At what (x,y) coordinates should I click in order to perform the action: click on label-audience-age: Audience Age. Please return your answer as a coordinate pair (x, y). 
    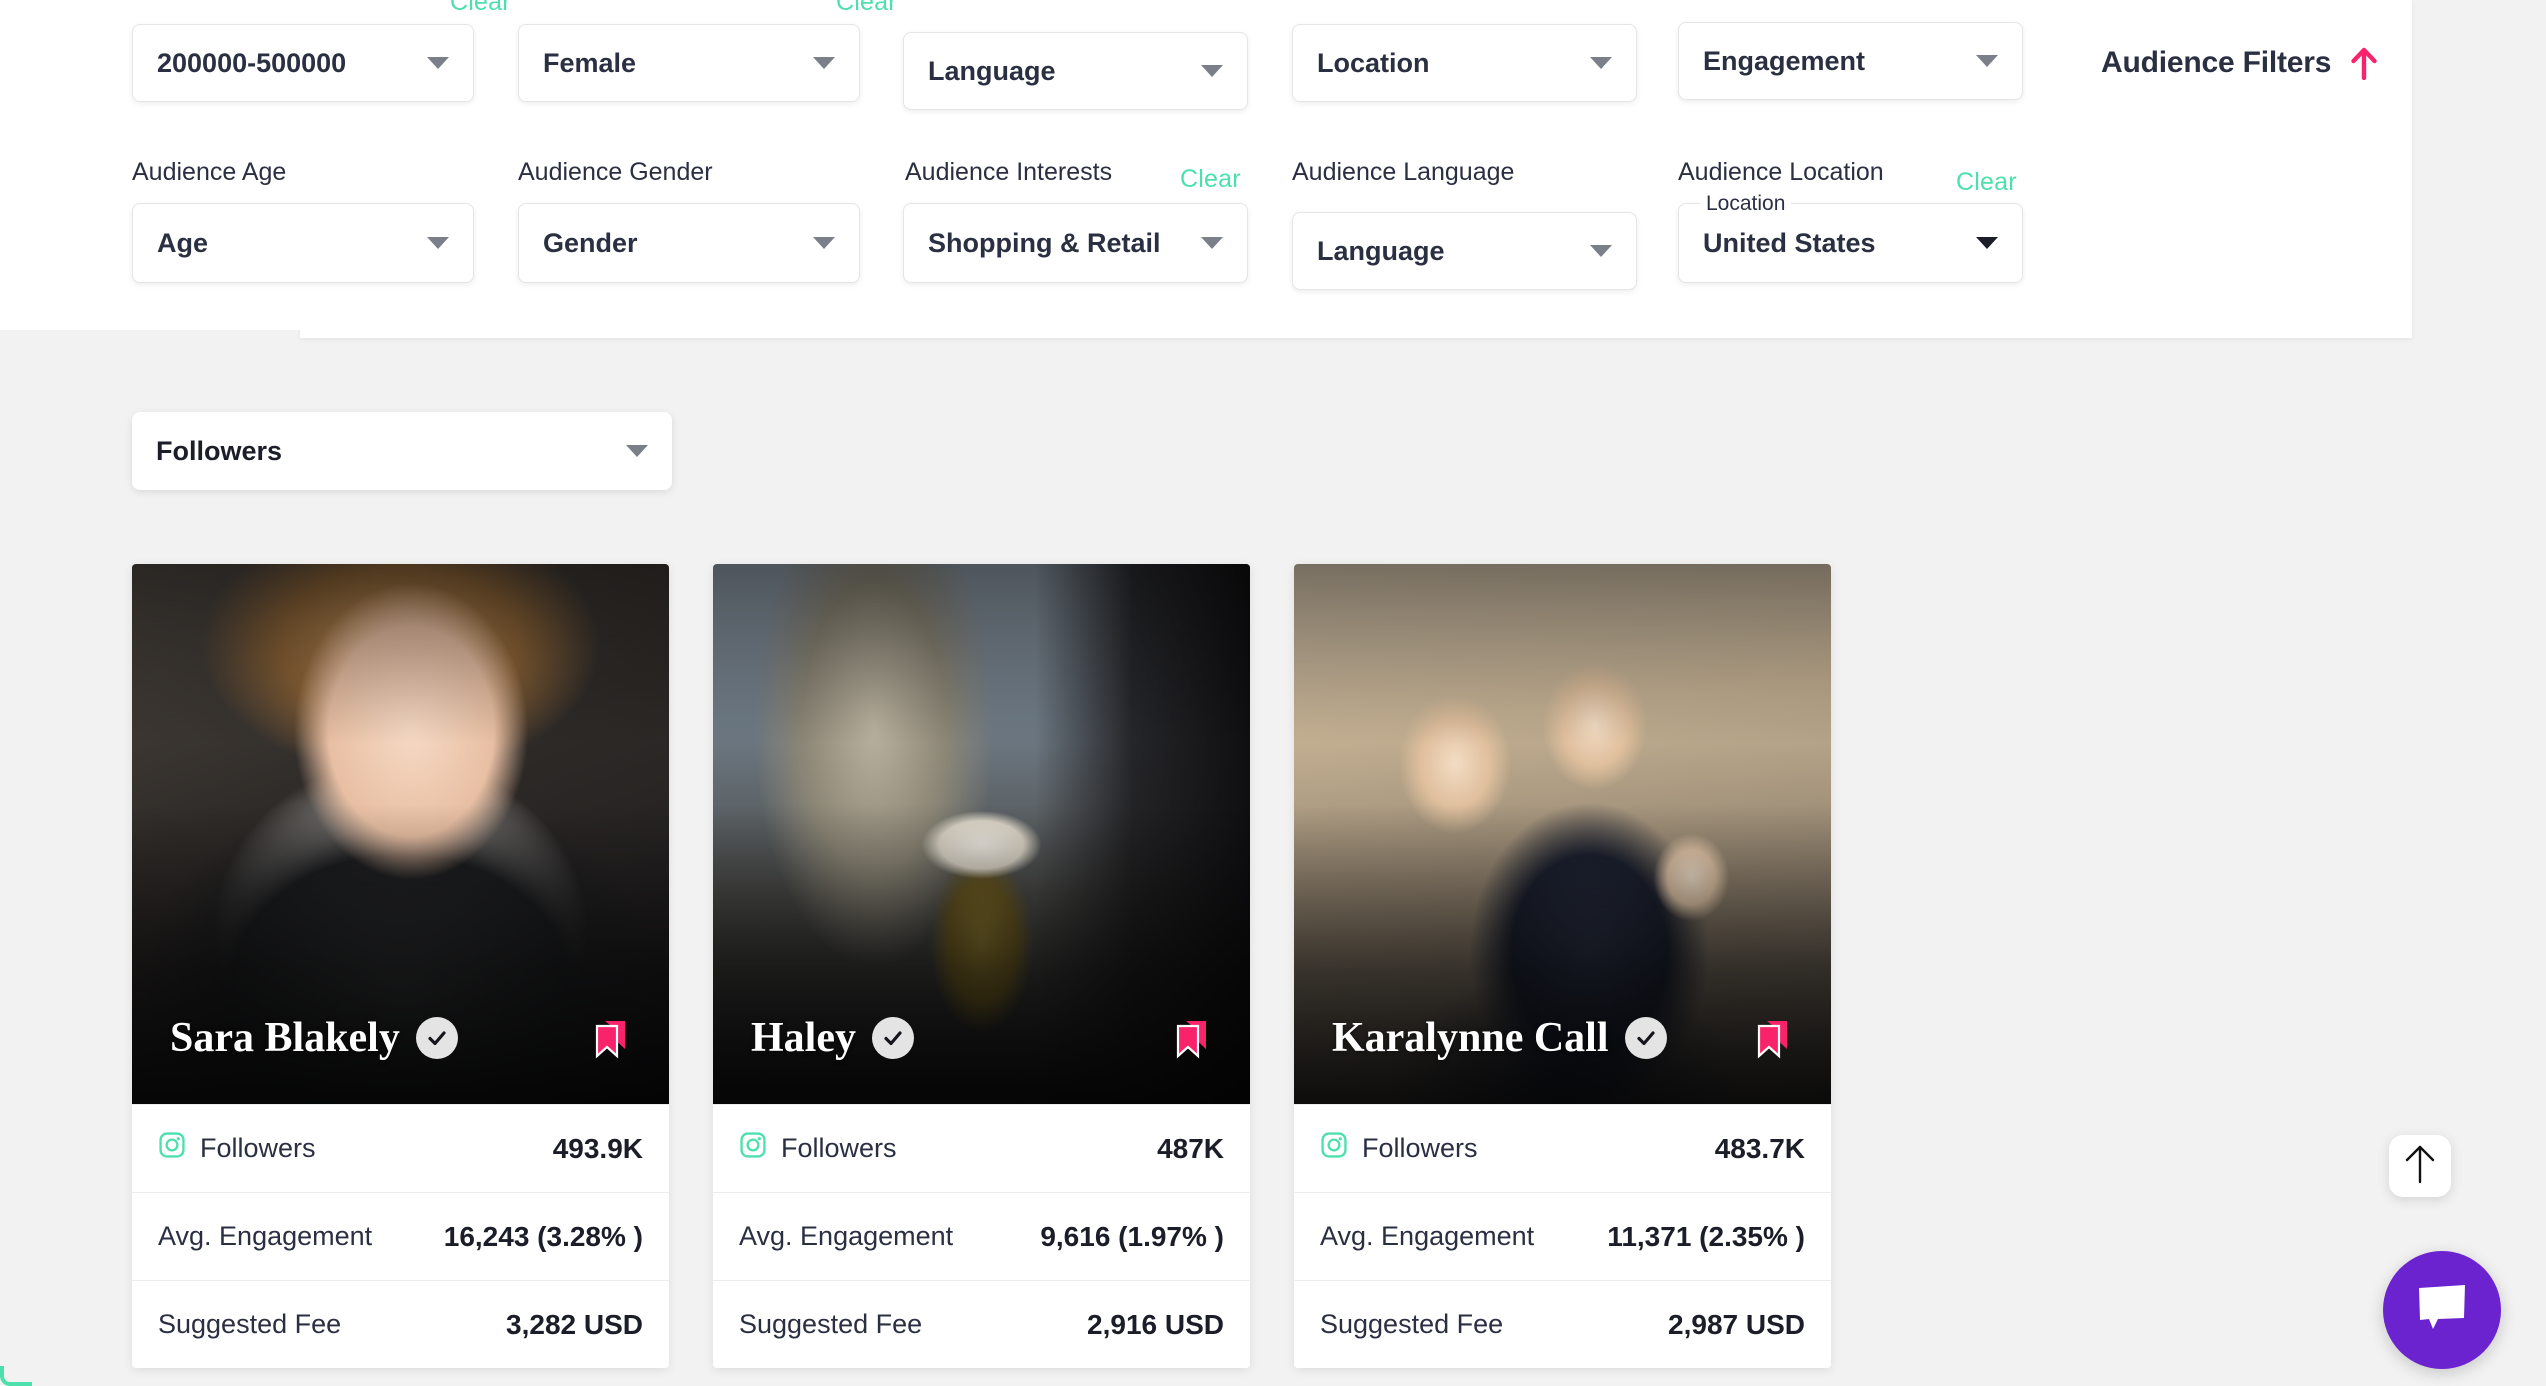
    Looking at the image, I should click on (209, 172).